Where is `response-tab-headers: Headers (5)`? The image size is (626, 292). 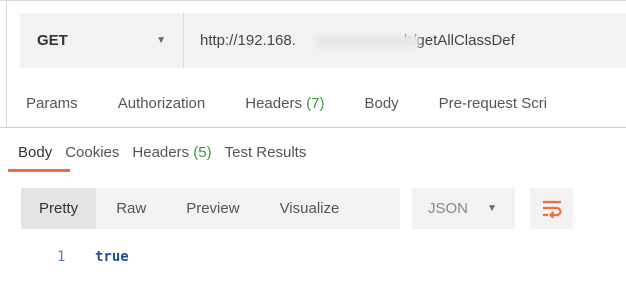 response-tab-headers: Headers (5) is located at coordinates (171, 152).